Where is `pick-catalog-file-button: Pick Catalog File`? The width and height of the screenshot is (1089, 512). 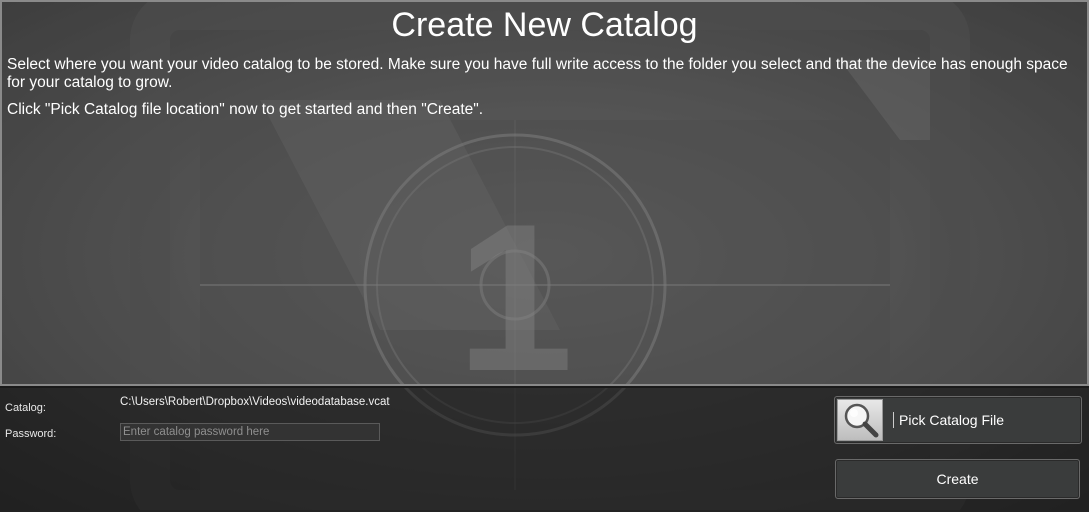 pick-catalog-file-button: Pick Catalog File is located at coordinates (958, 420).